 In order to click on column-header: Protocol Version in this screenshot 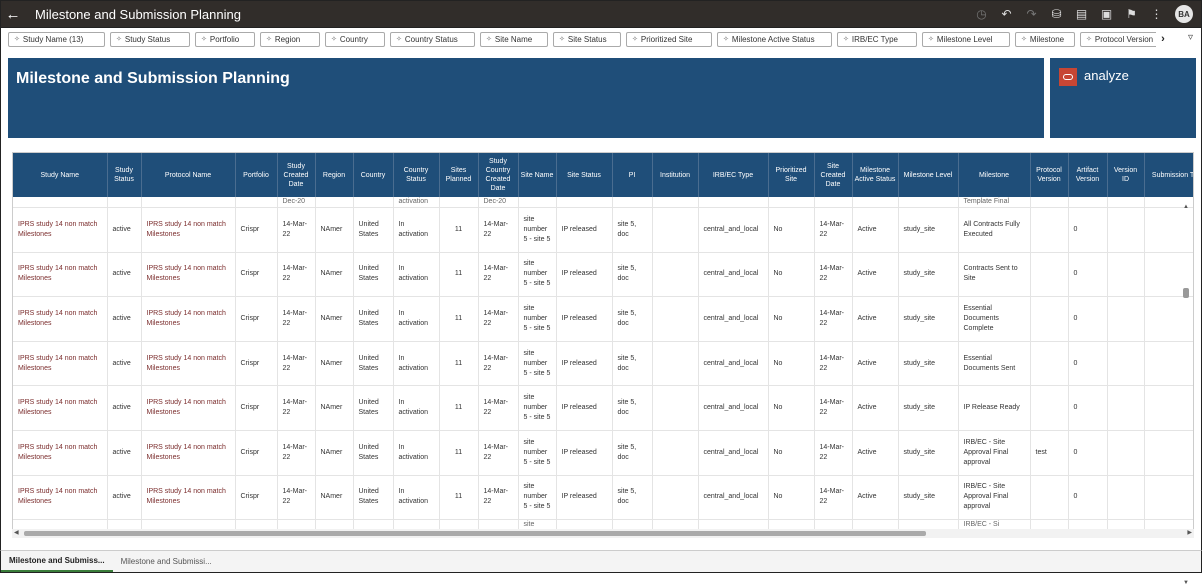, I will do `click(1049, 175)`.